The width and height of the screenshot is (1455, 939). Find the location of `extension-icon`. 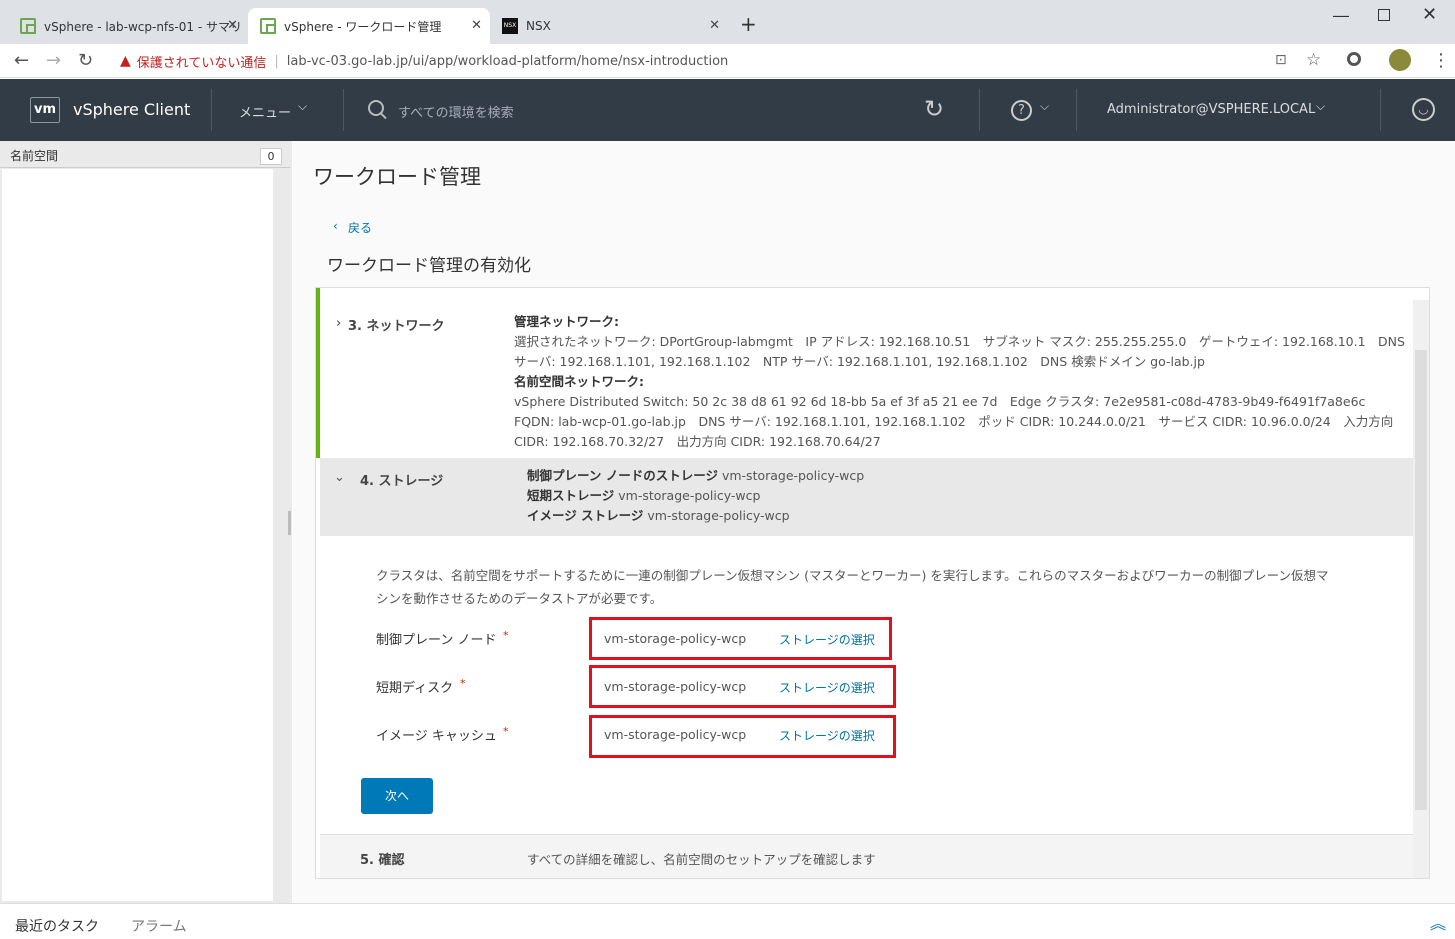

extension-icon is located at coordinates (1354, 59).